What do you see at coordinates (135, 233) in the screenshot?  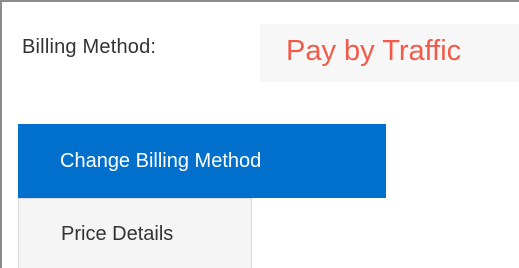 I see `price-details-button: Price Details` at bounding box center [135, 233].